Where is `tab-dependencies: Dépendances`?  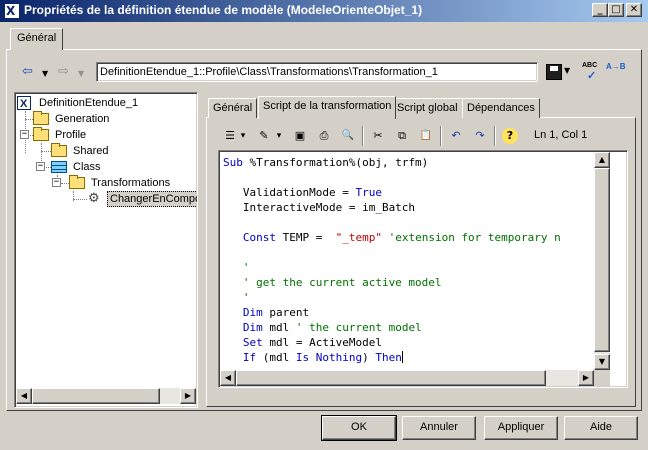
tab-dependencies: Dépendances is located at coordinates (501, 108).